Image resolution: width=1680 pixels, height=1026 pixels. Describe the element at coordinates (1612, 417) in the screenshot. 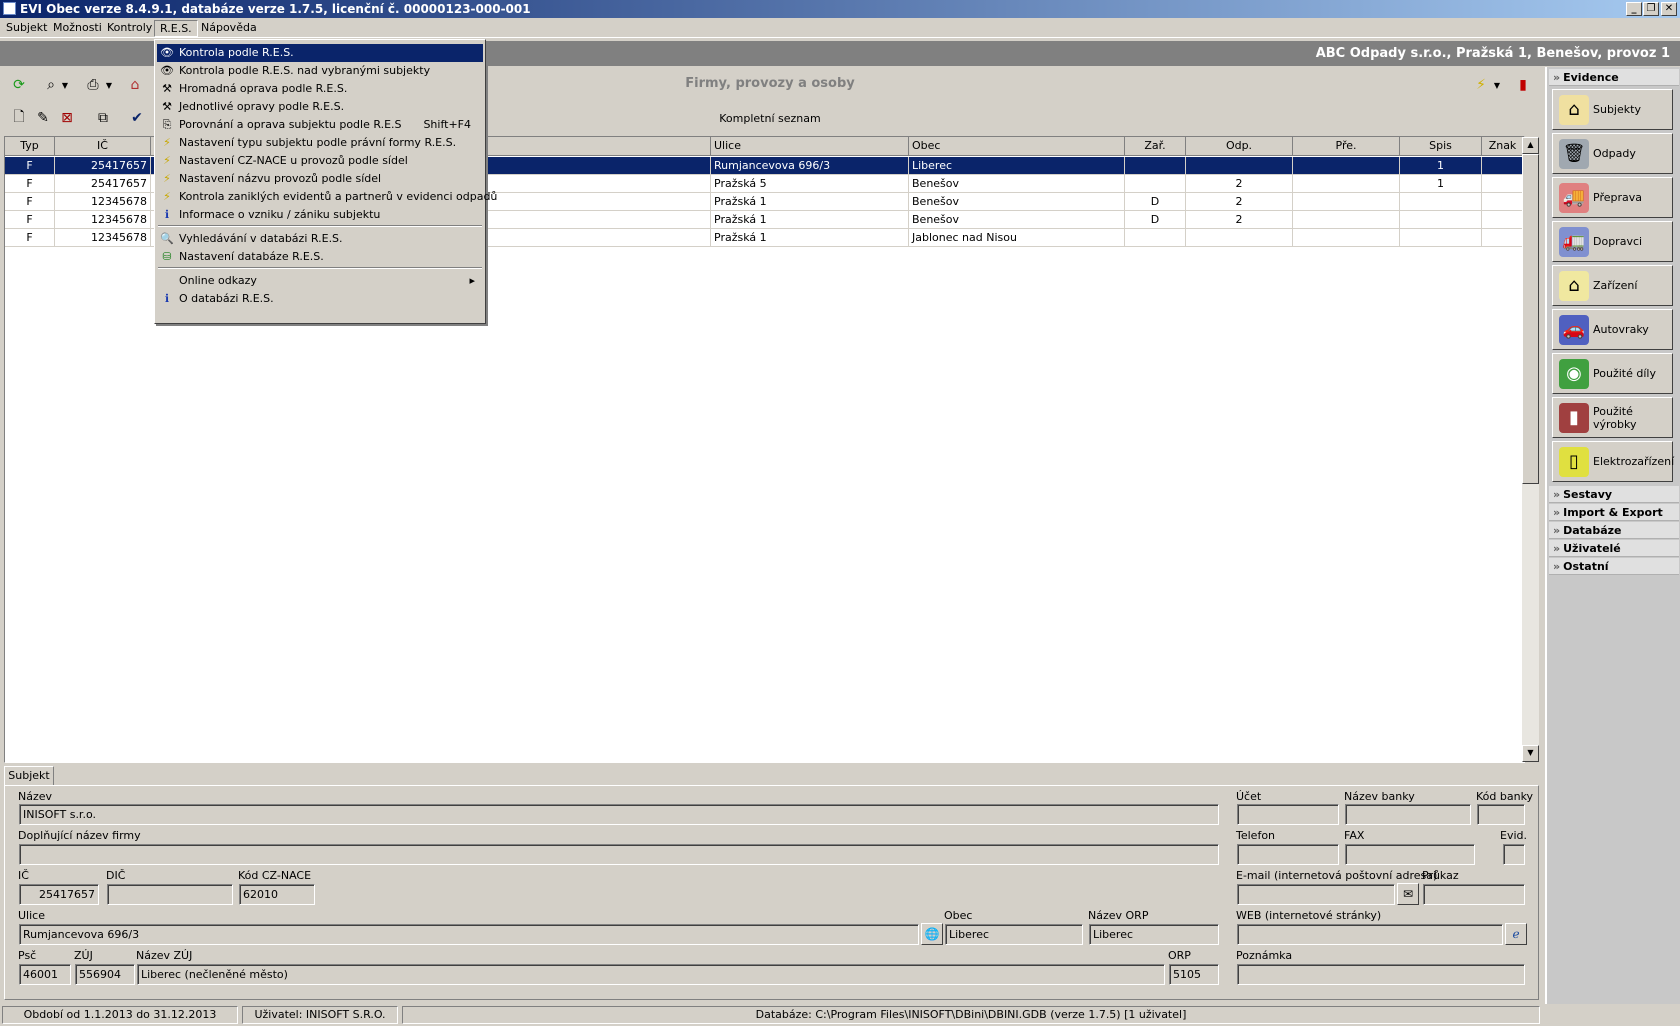

I see `btn-pouzite-vyrobky: ▮ Použité výrobky` at that location.